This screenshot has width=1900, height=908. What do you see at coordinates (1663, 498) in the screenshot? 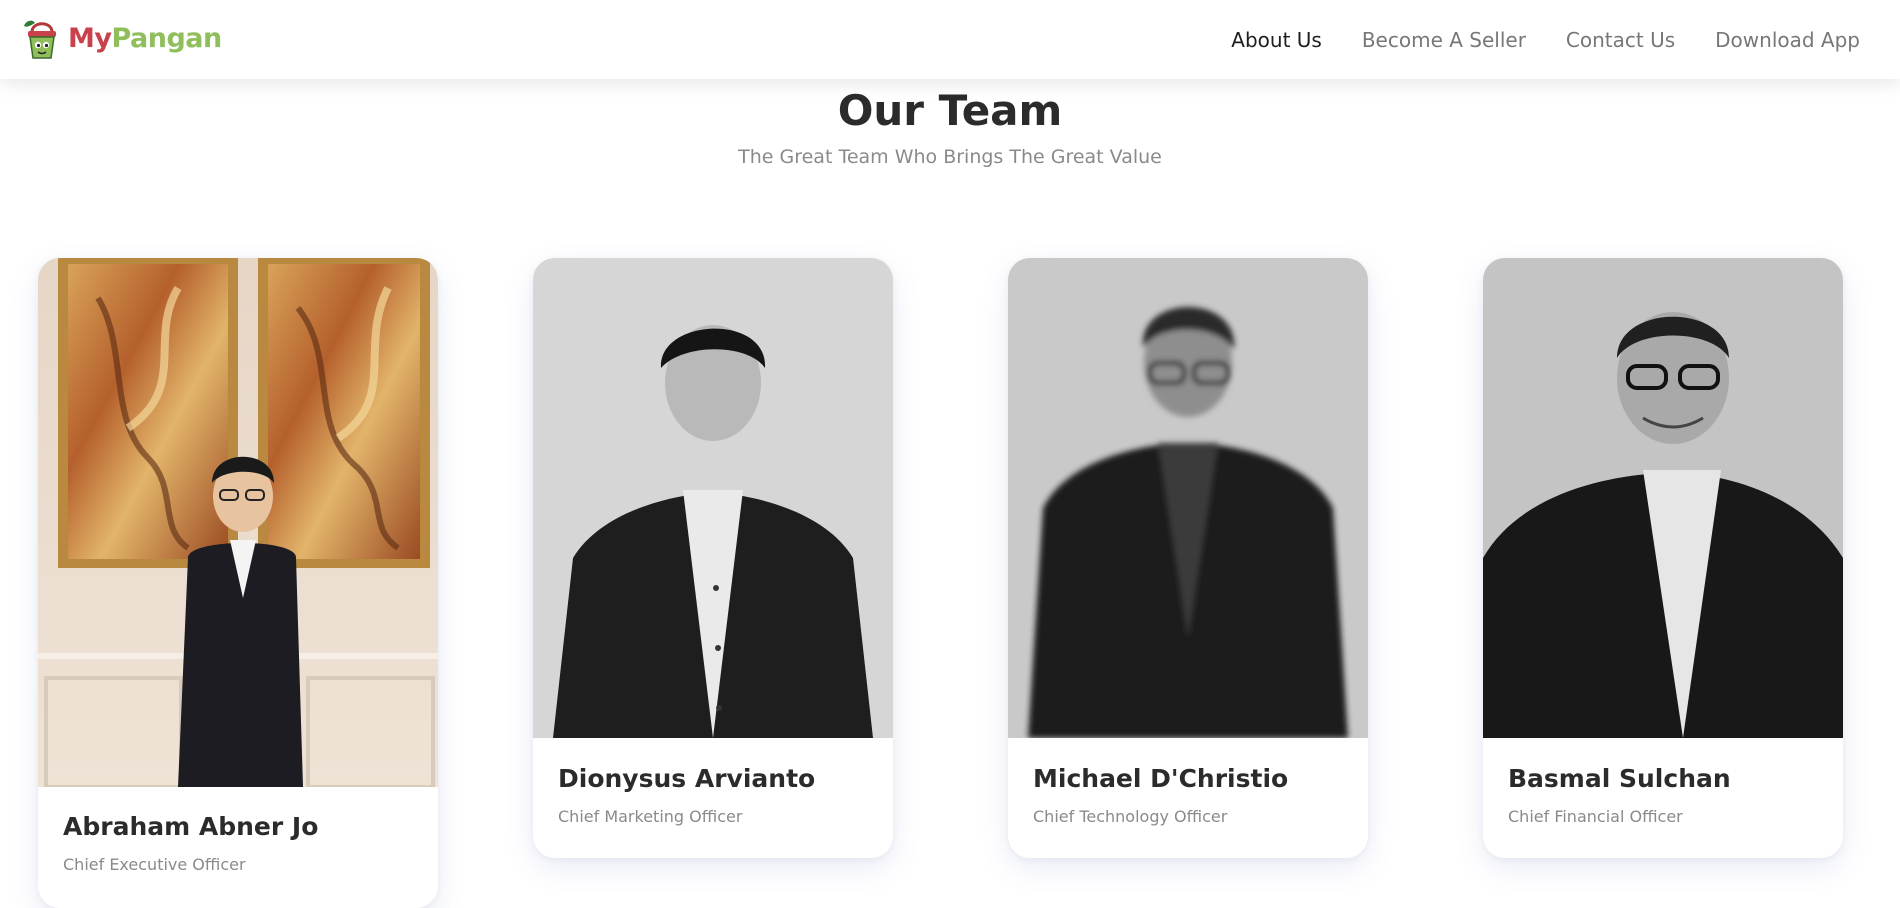
I see `team-photo-cfo` at bounding box center [1663, 498].